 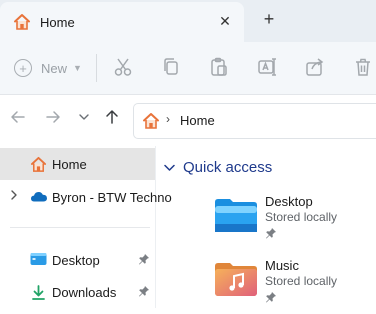 I want to click on recent-locations-icon, so click(x=84, y=119).